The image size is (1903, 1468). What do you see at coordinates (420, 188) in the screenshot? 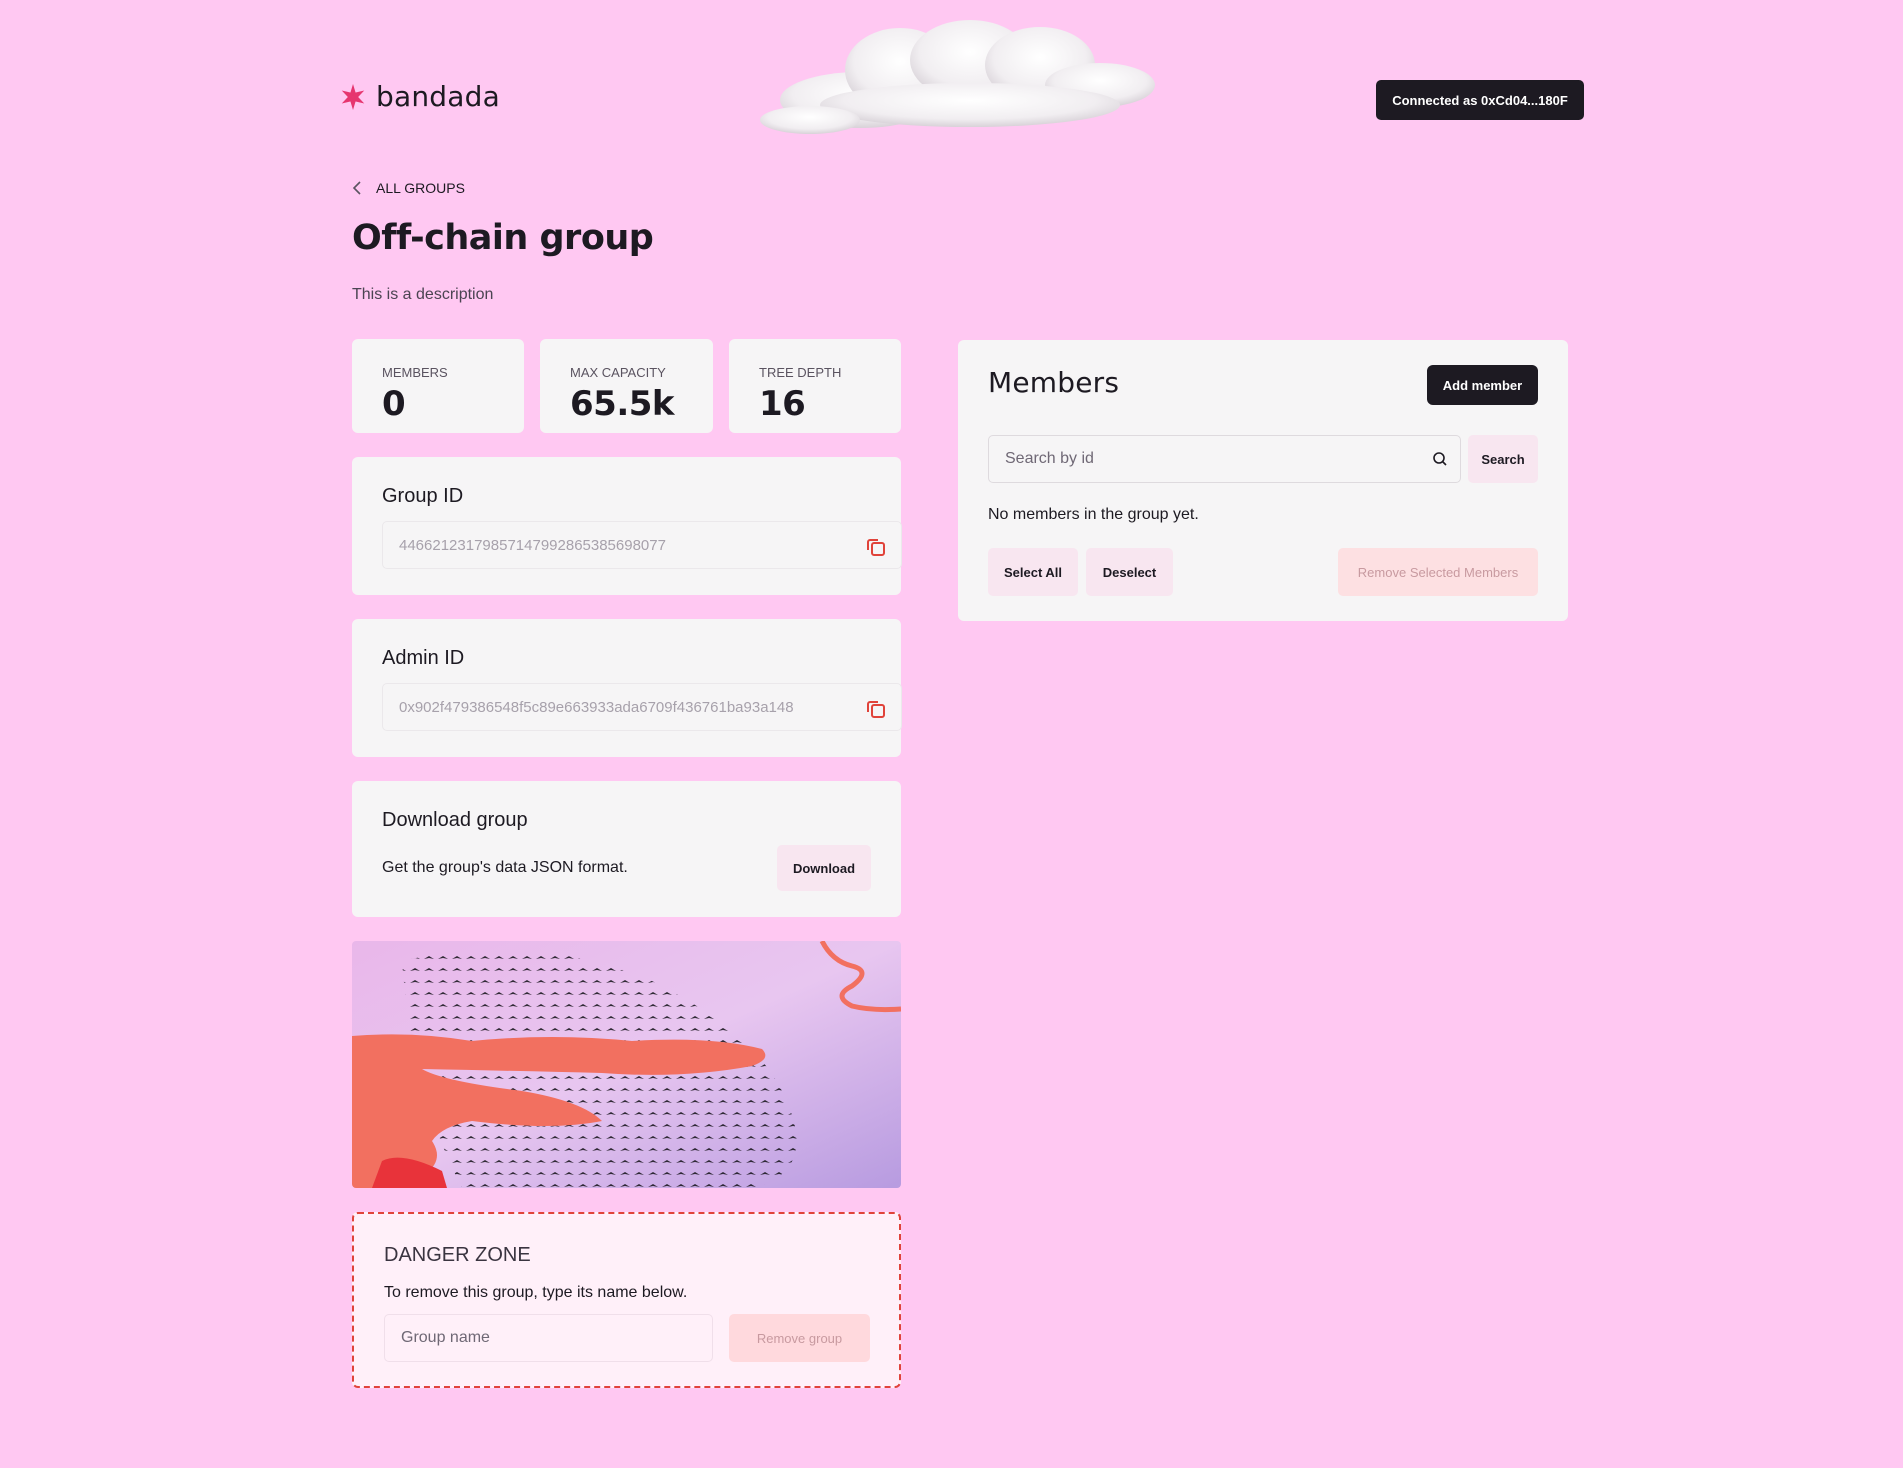
I see `back-link-label: ALL GROUPS` at bounding box center [420, 188].